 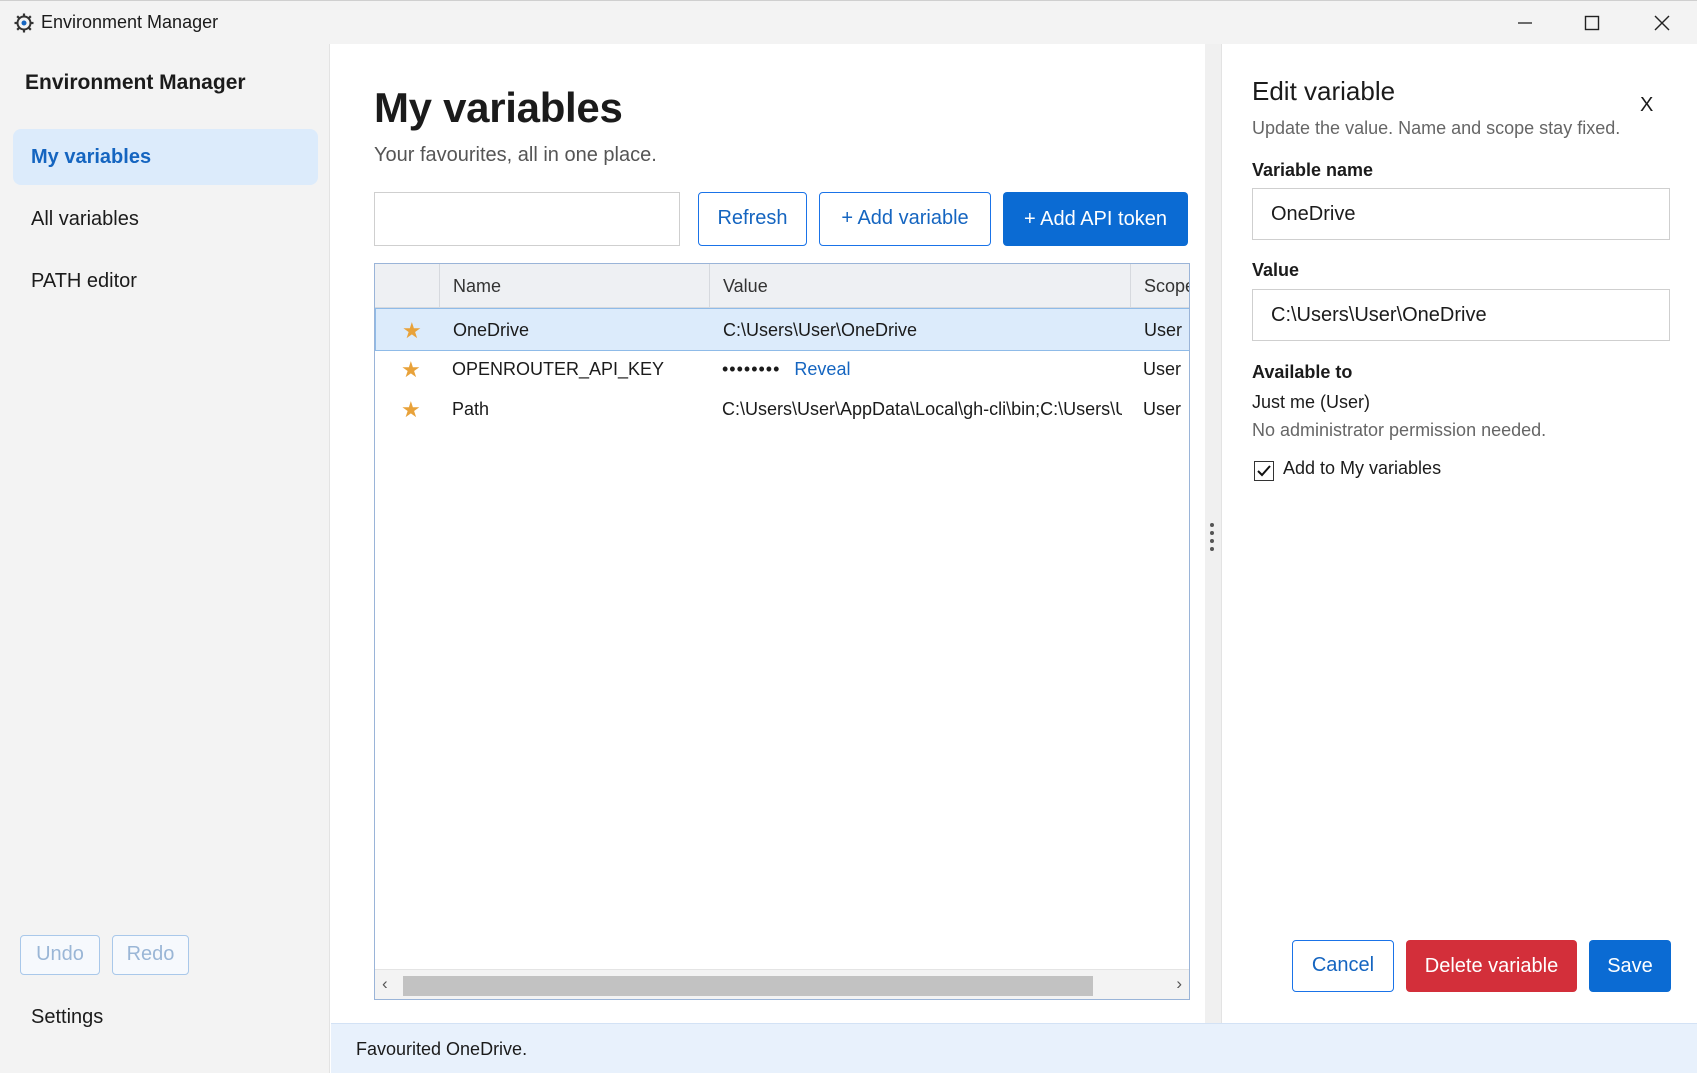 I want to click on panel-title: Edit variable, so click(x=1324, y=91).